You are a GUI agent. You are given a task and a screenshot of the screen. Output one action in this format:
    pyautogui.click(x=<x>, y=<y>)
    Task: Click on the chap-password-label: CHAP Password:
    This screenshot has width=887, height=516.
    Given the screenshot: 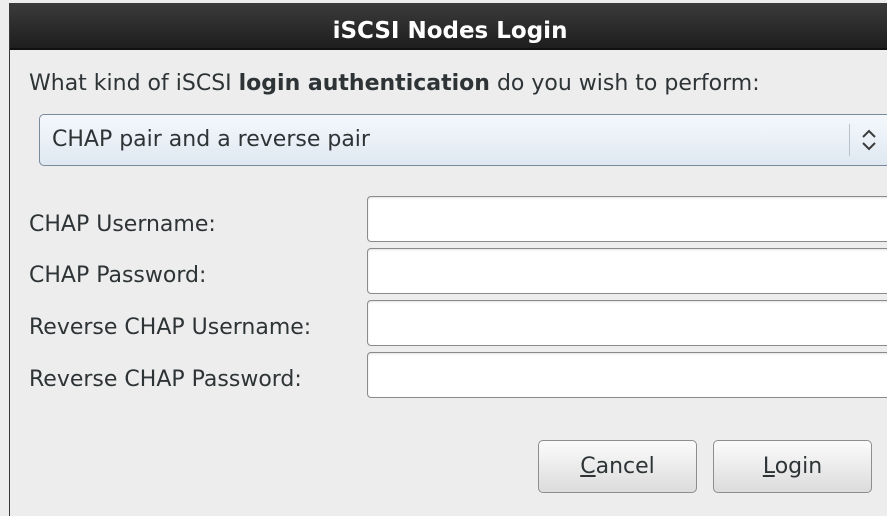 What is the action you would take?
    pyautogui.click(x=118, y=275)
    